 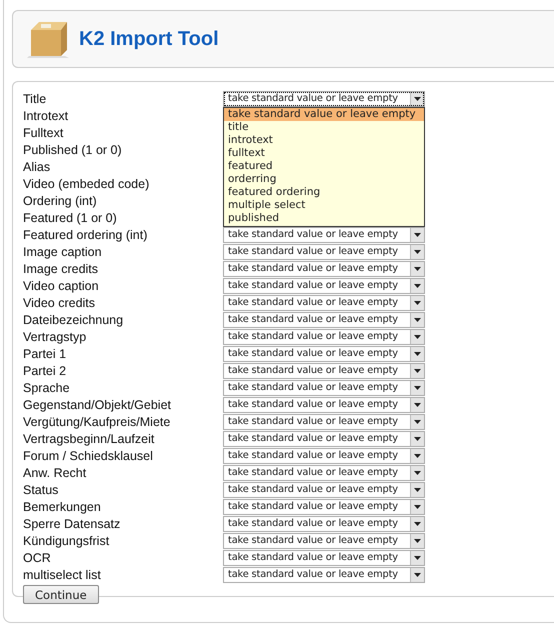 I want to click on dropdown-option: title, so click(x=324, y=127).